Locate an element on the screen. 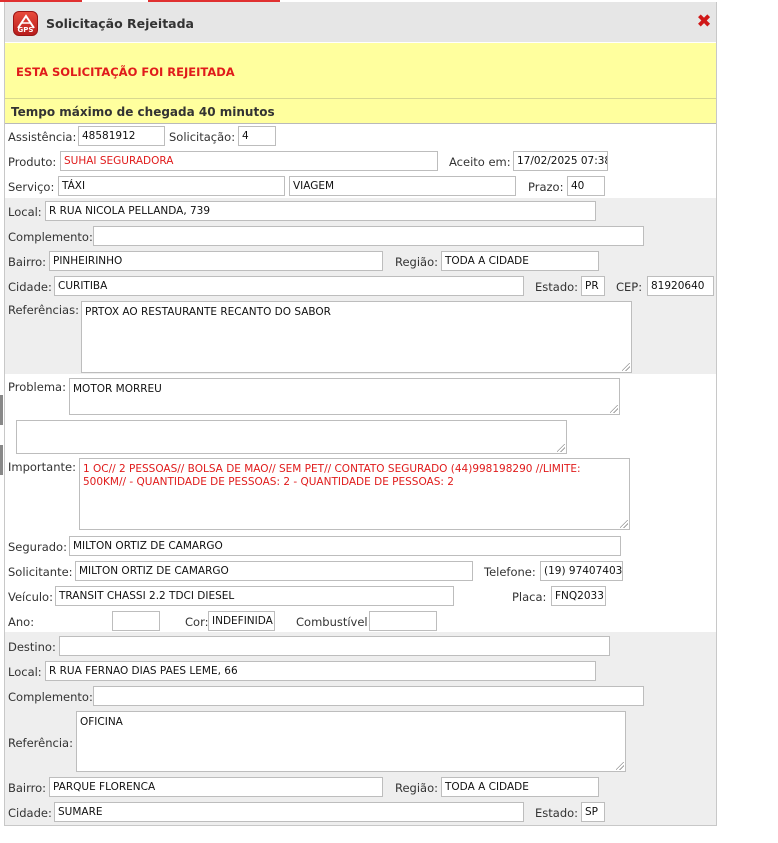  servico-label: Serviço: is located at coordinates (31, 187).